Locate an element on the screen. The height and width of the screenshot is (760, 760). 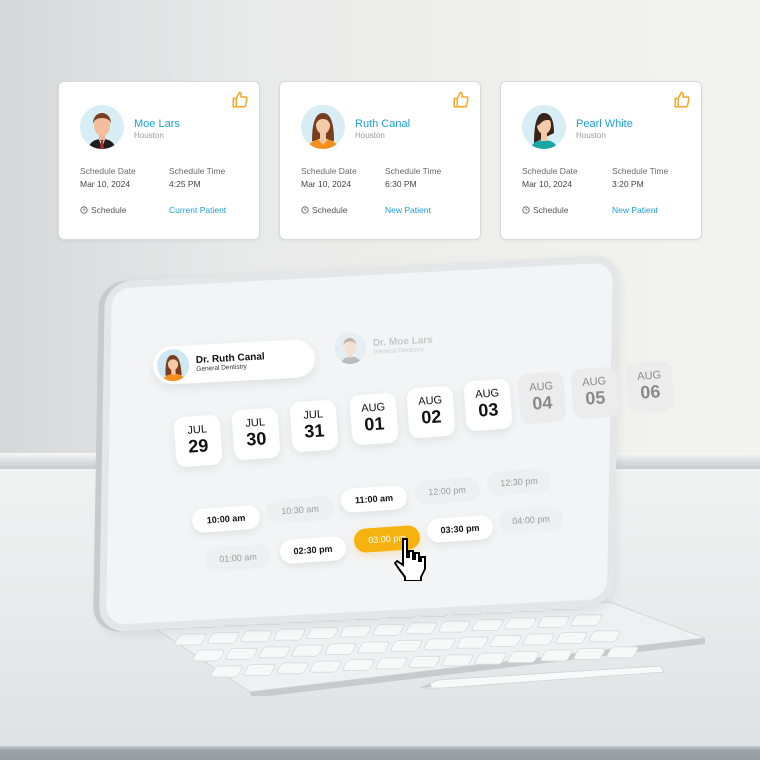
date-chip: JUL 31 is located at coordinates (314, 426).